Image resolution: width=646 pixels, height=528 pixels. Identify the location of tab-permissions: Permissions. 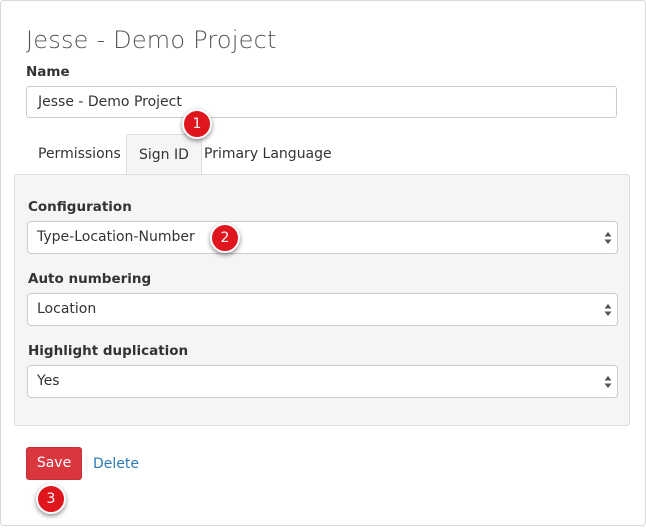
(79, 154).